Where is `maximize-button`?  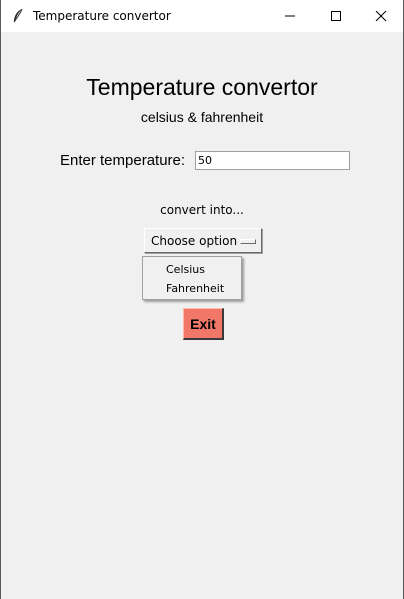
maximize-button is located at coordinates (336, 16).